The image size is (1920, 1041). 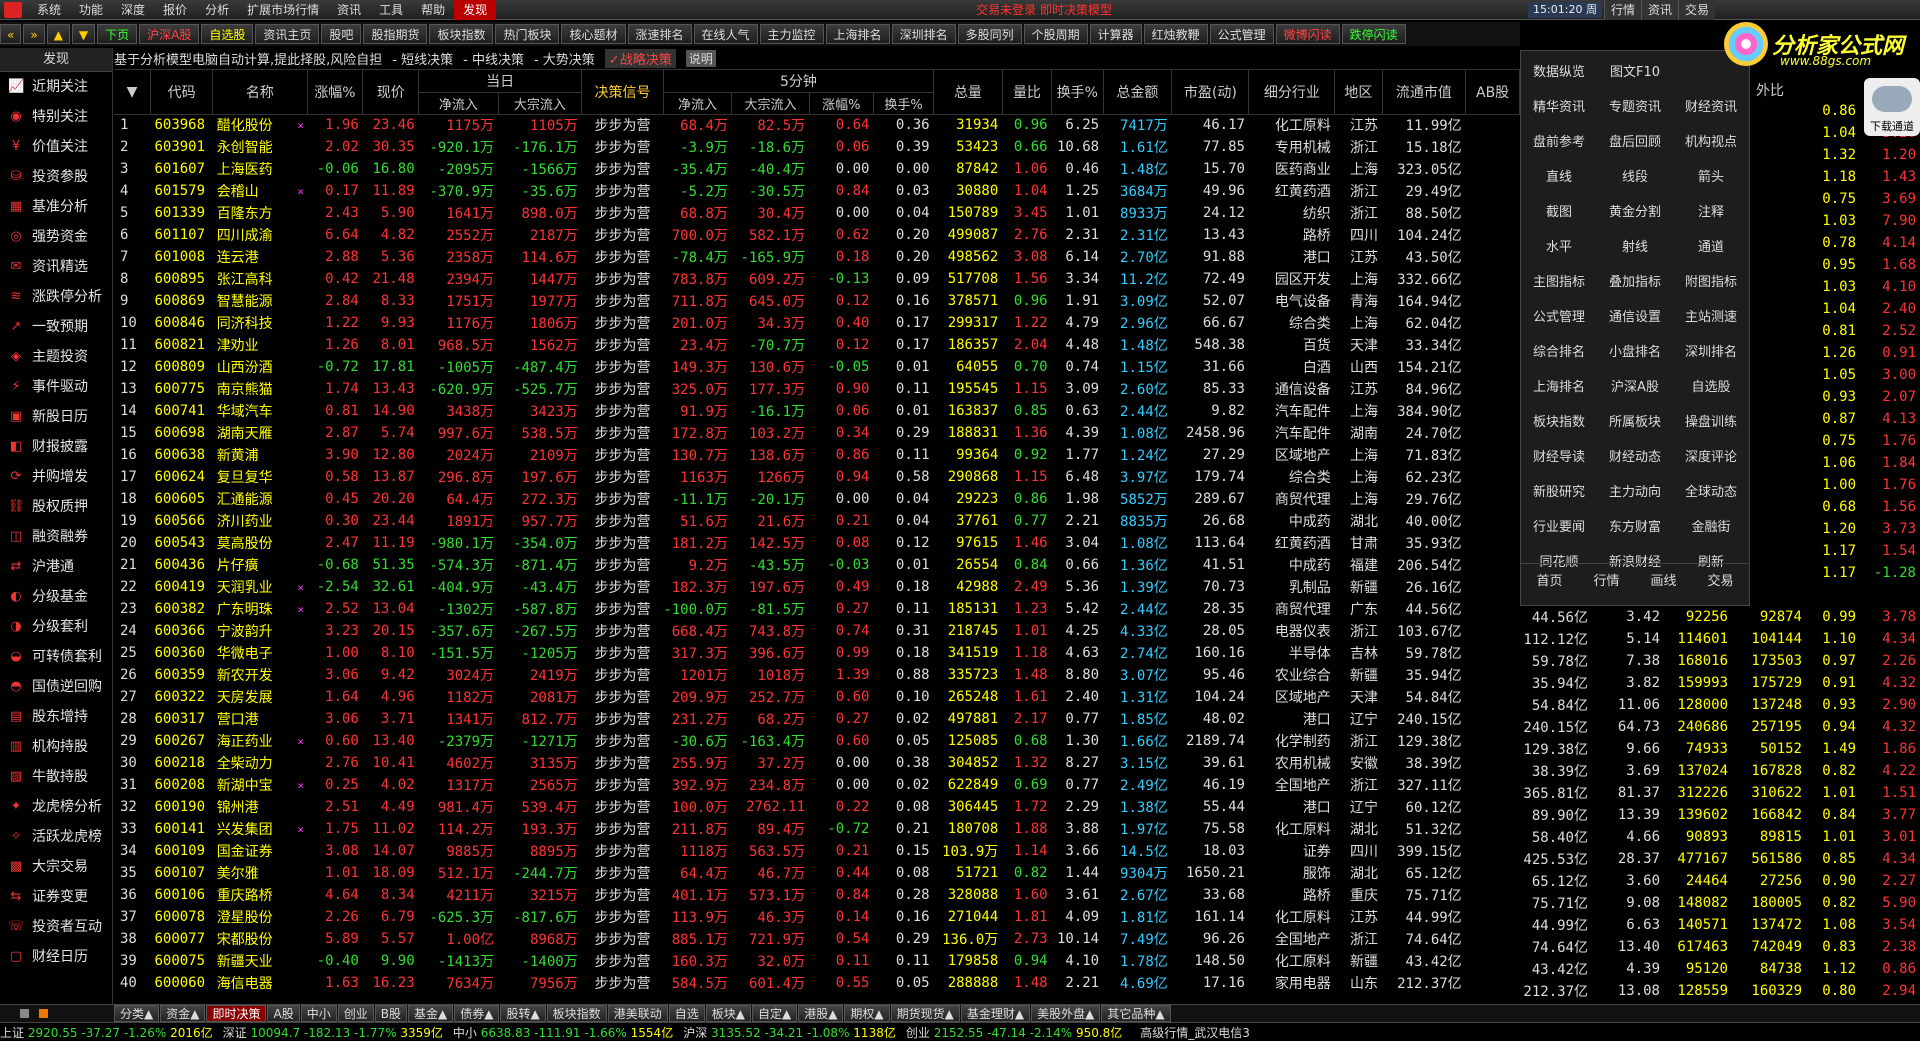 I want to click on floating-menu-item: 财经动态, so click(x=1635, y=457).